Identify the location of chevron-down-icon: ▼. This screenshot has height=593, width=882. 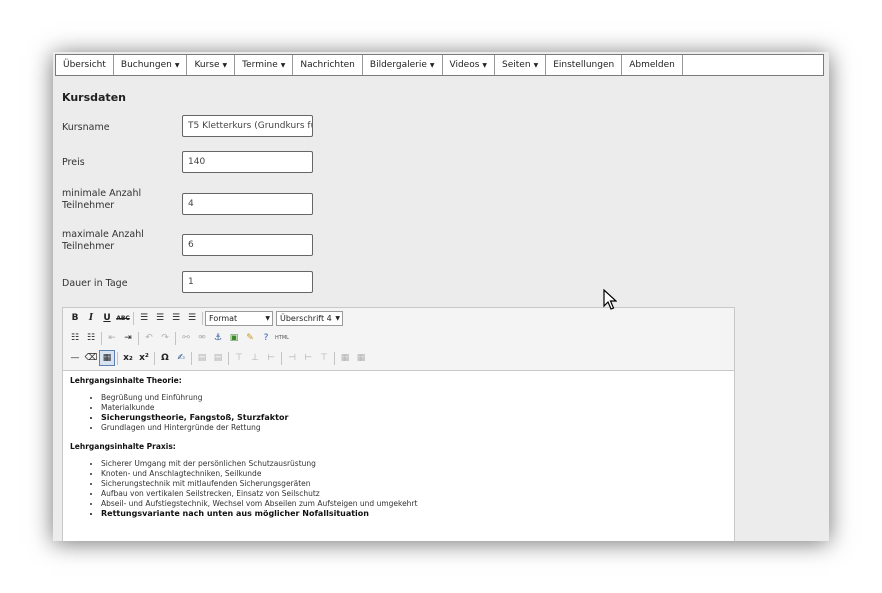
(337, 318).